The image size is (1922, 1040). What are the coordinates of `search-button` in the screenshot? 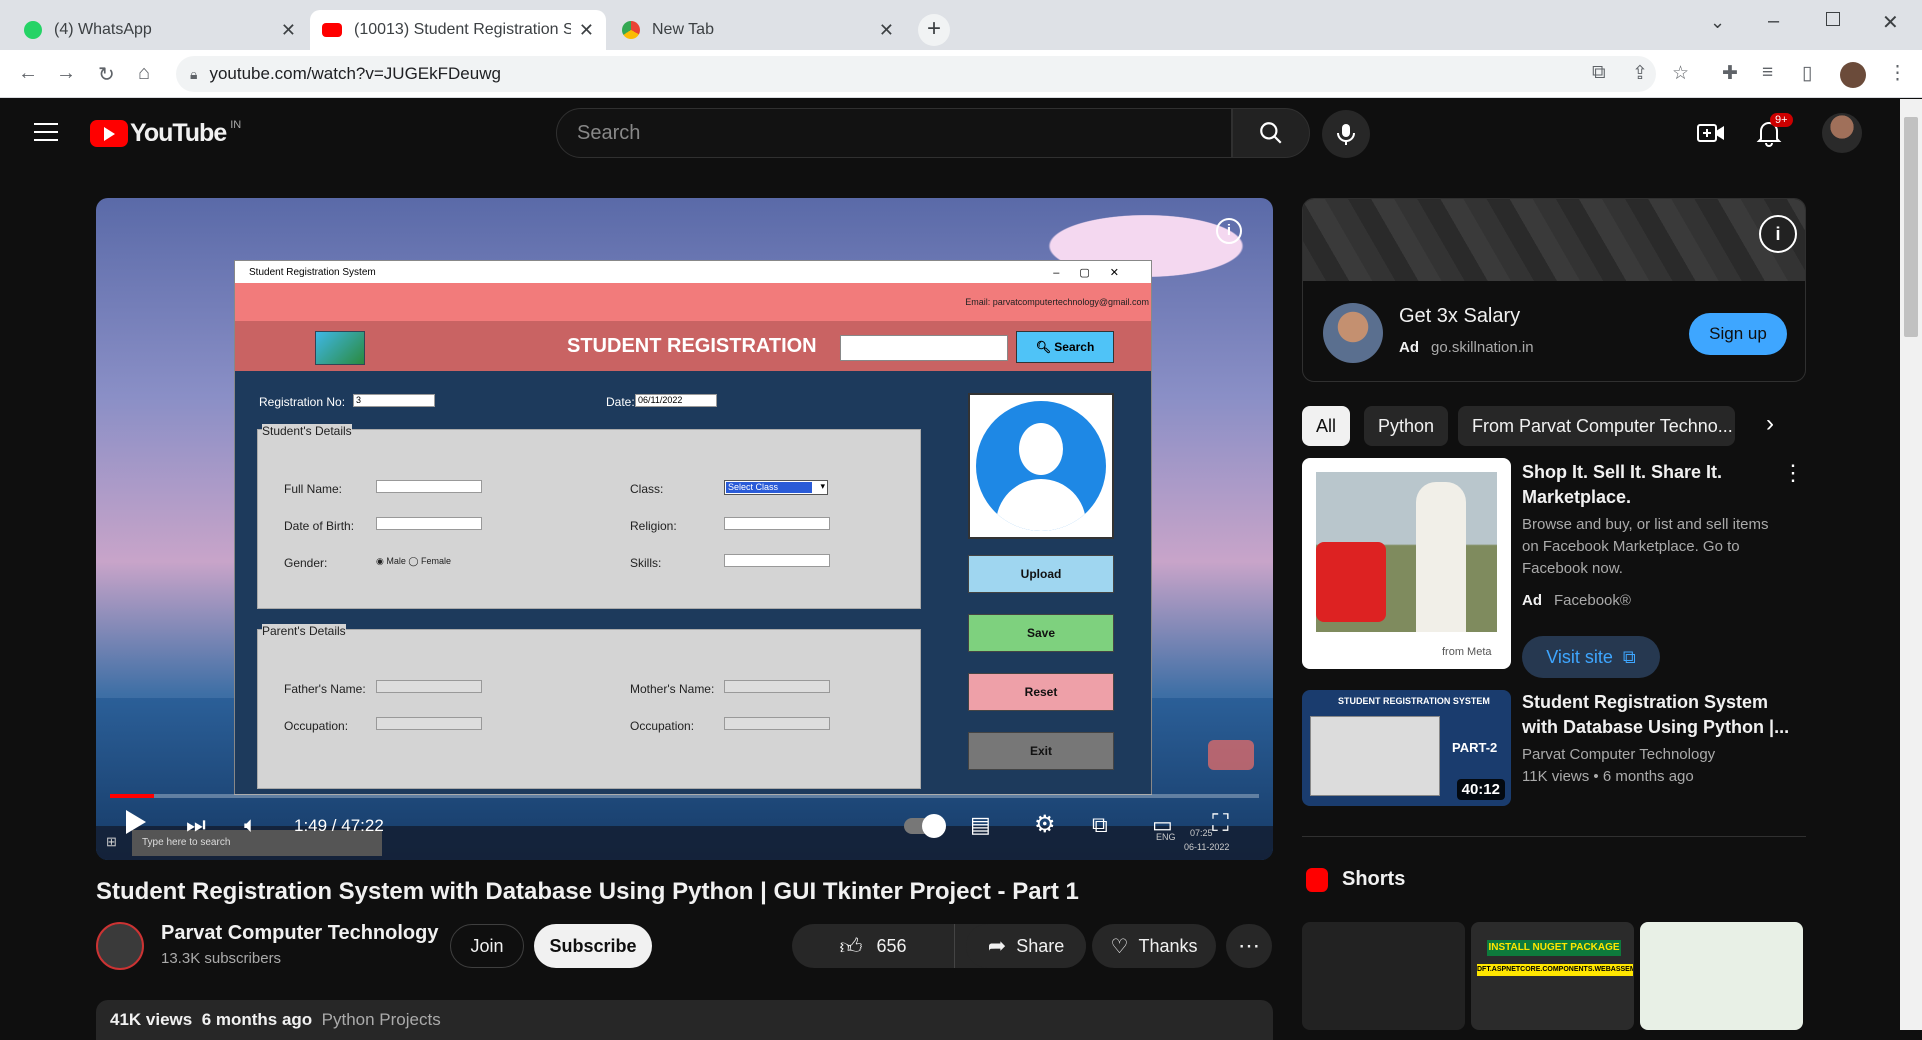 It's located at (1271, 133).